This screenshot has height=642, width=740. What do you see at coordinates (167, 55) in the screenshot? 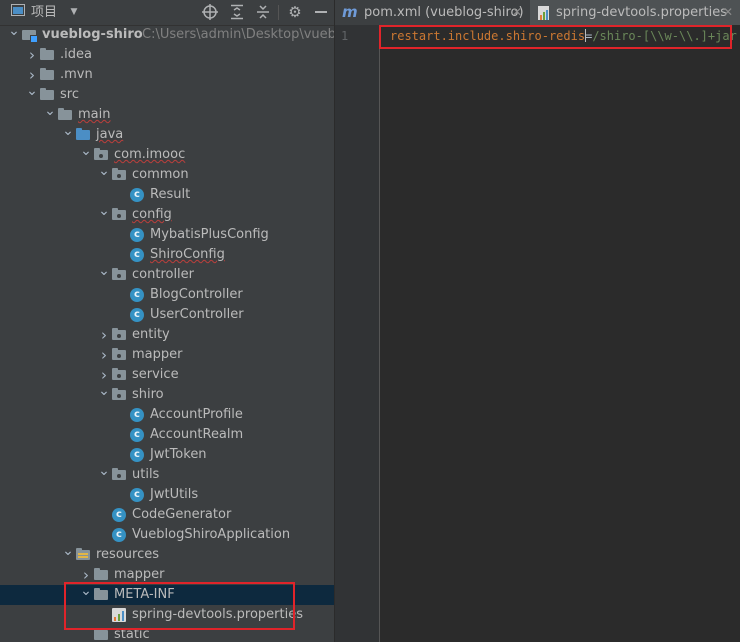
I see `tree-row--idea: › .idea` at bounding box center [167, 55].